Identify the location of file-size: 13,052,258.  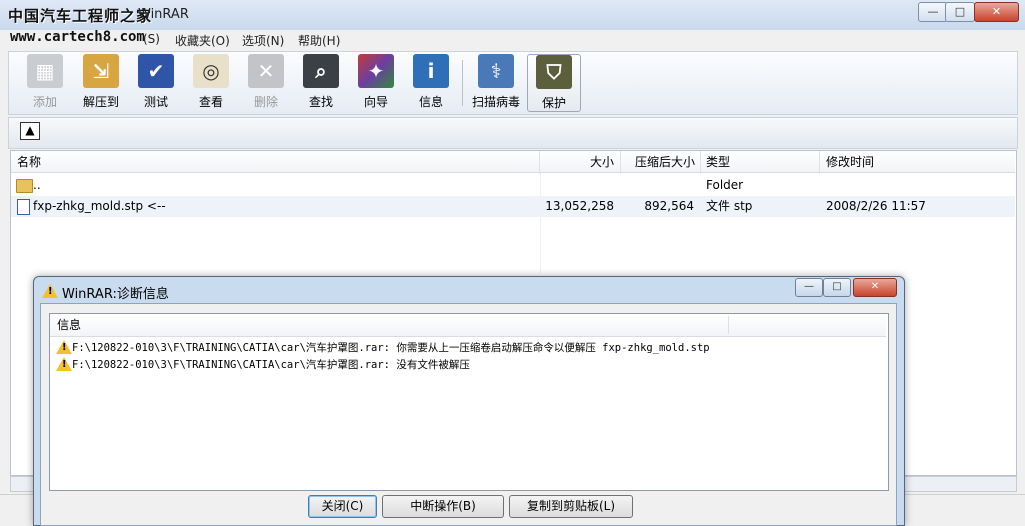
(579, 206).